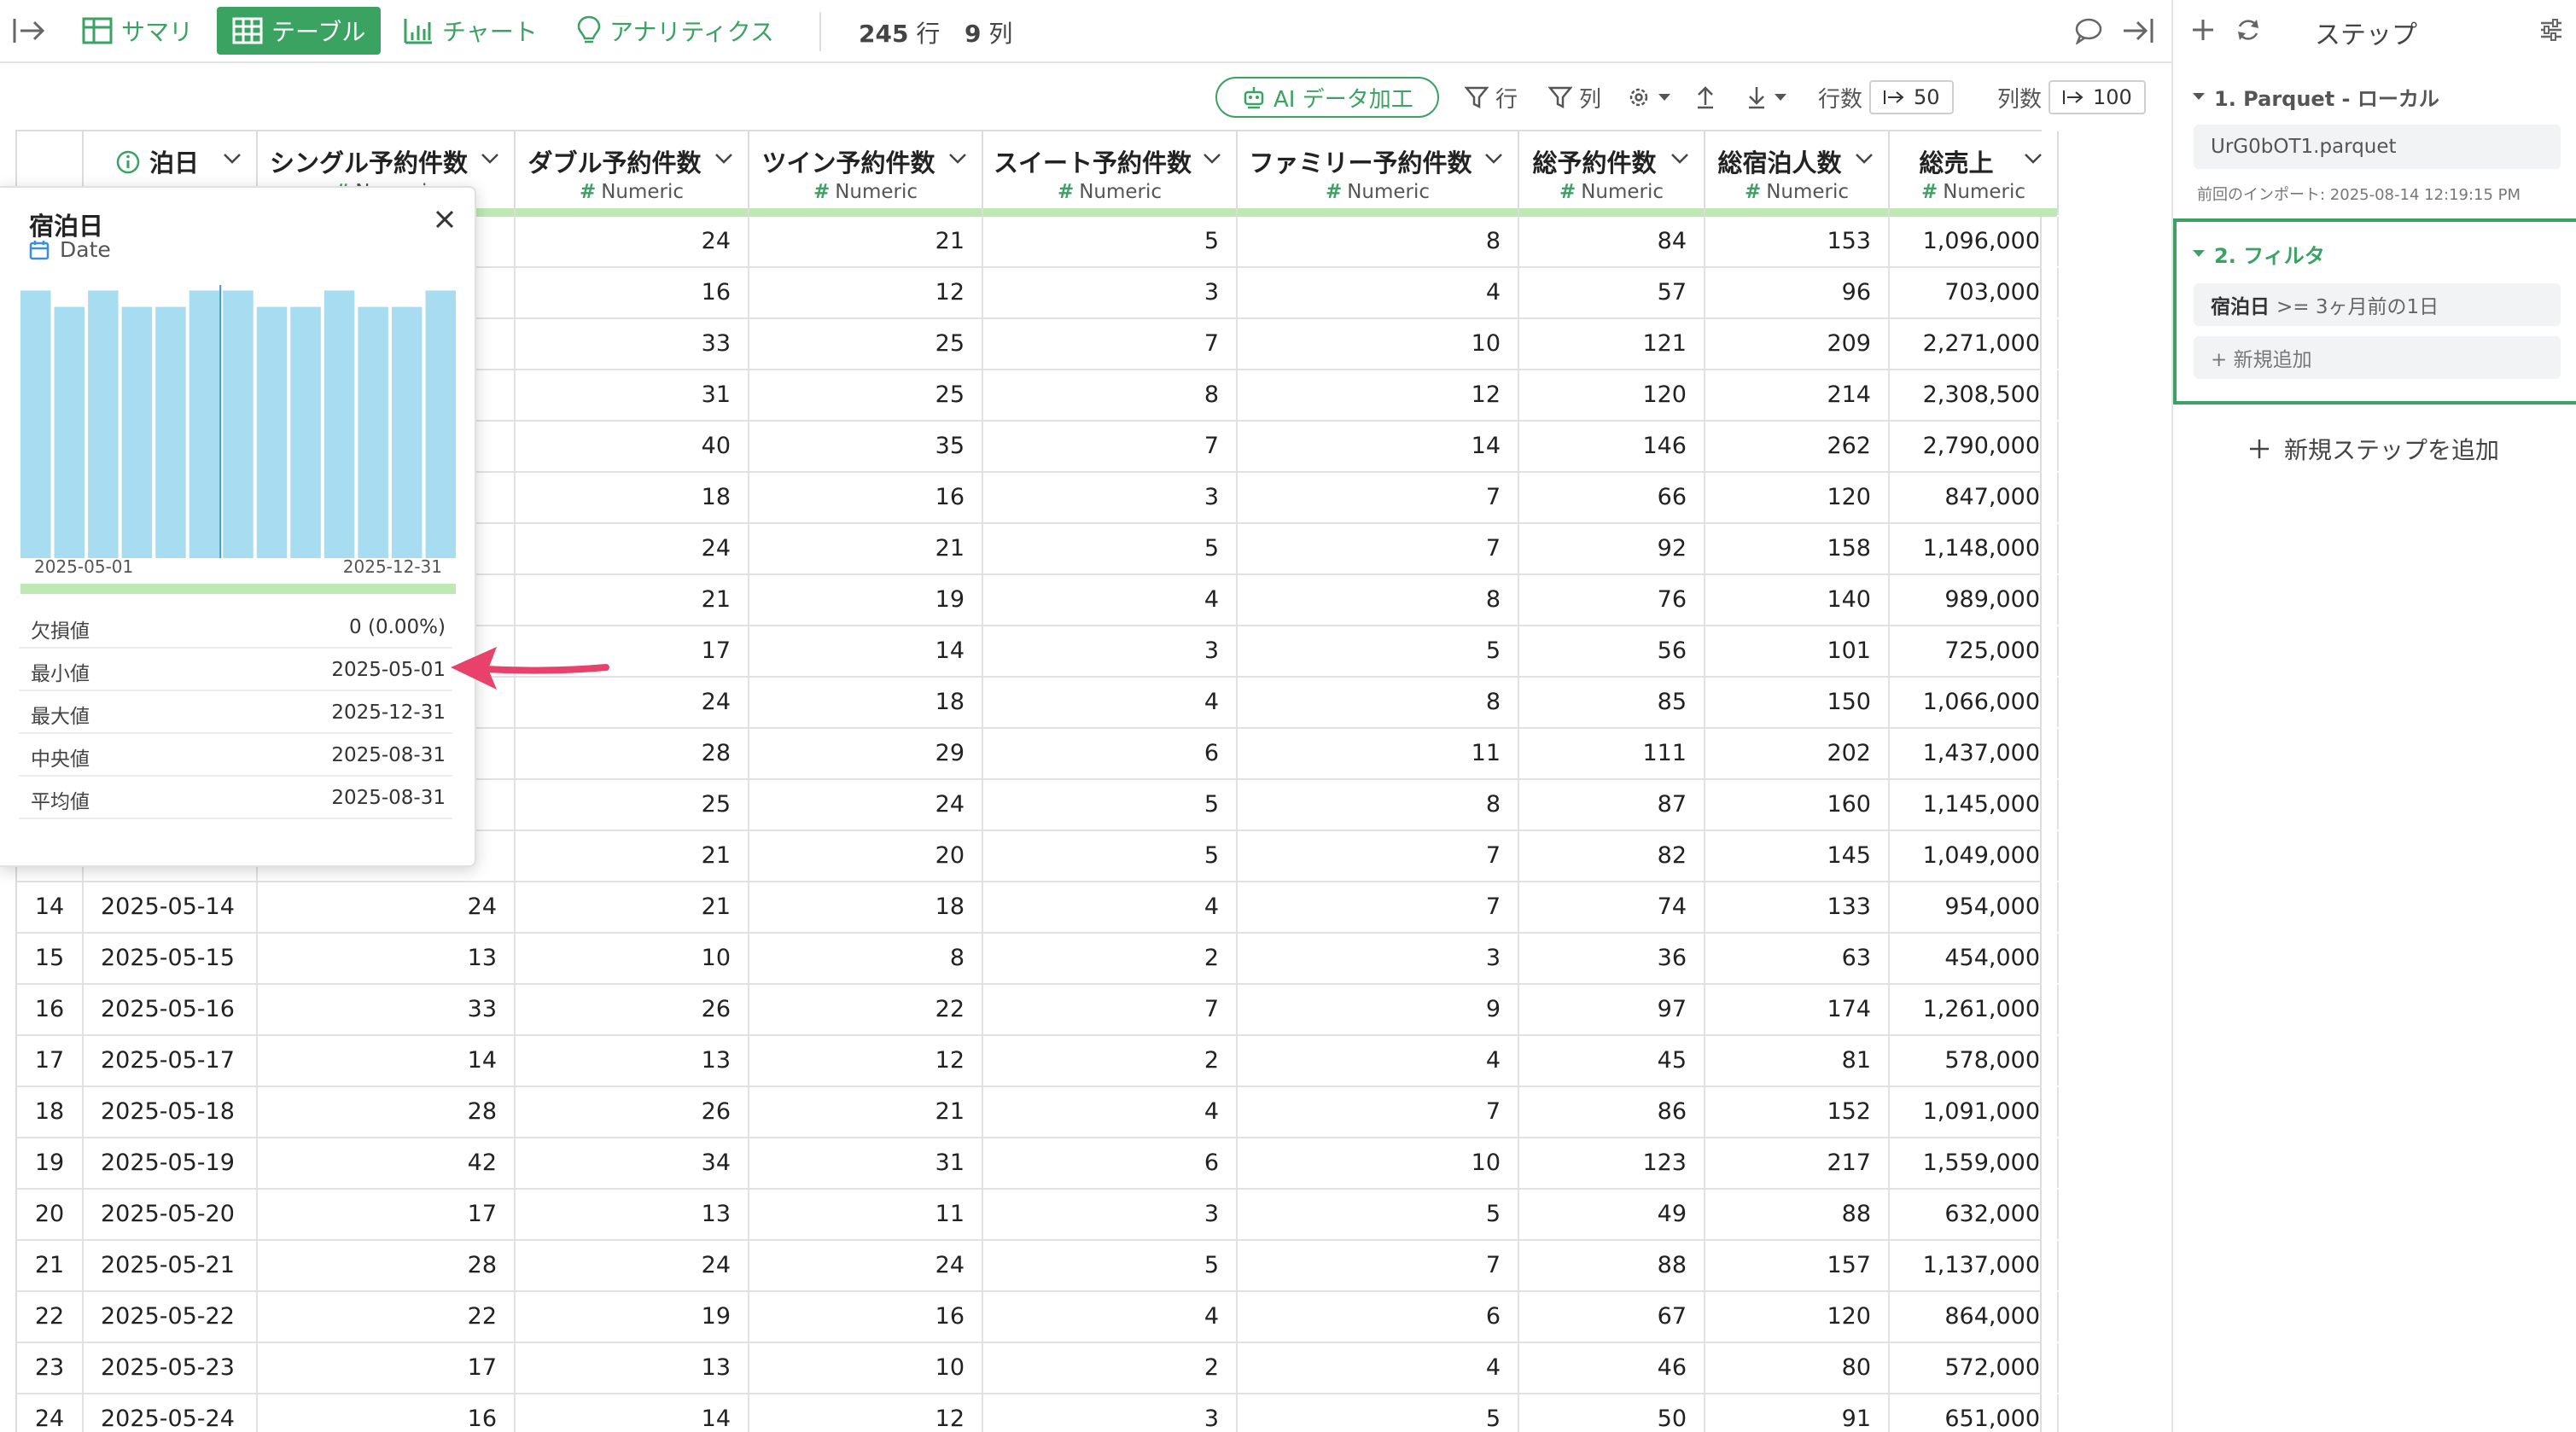 This screenshot has height=1432, width=2576. What do you see at coordinates (1612, 292) in the screenshot?
I see `table-cell: 57` at bounding box center [1612, 292].